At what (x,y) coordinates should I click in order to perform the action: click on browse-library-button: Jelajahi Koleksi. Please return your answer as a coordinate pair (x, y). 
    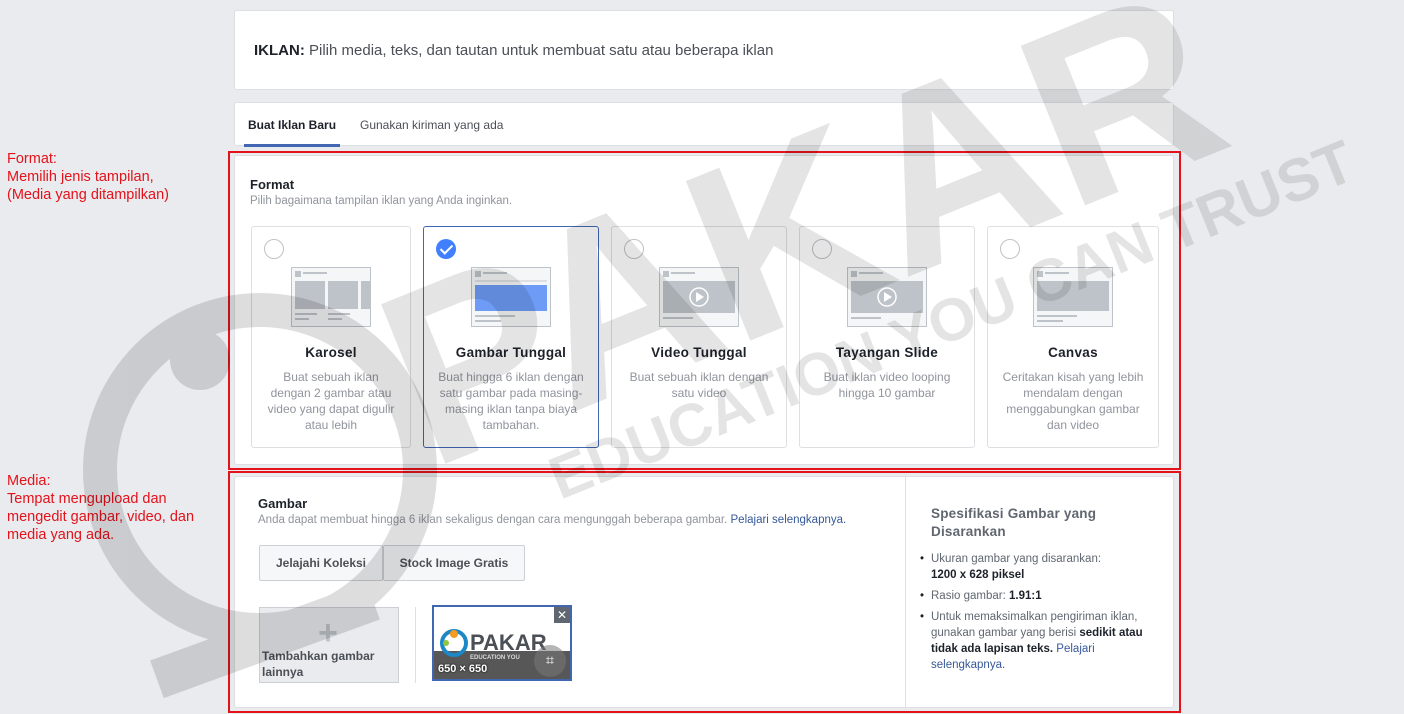
    Looking at the image, I should click on (321, 563).